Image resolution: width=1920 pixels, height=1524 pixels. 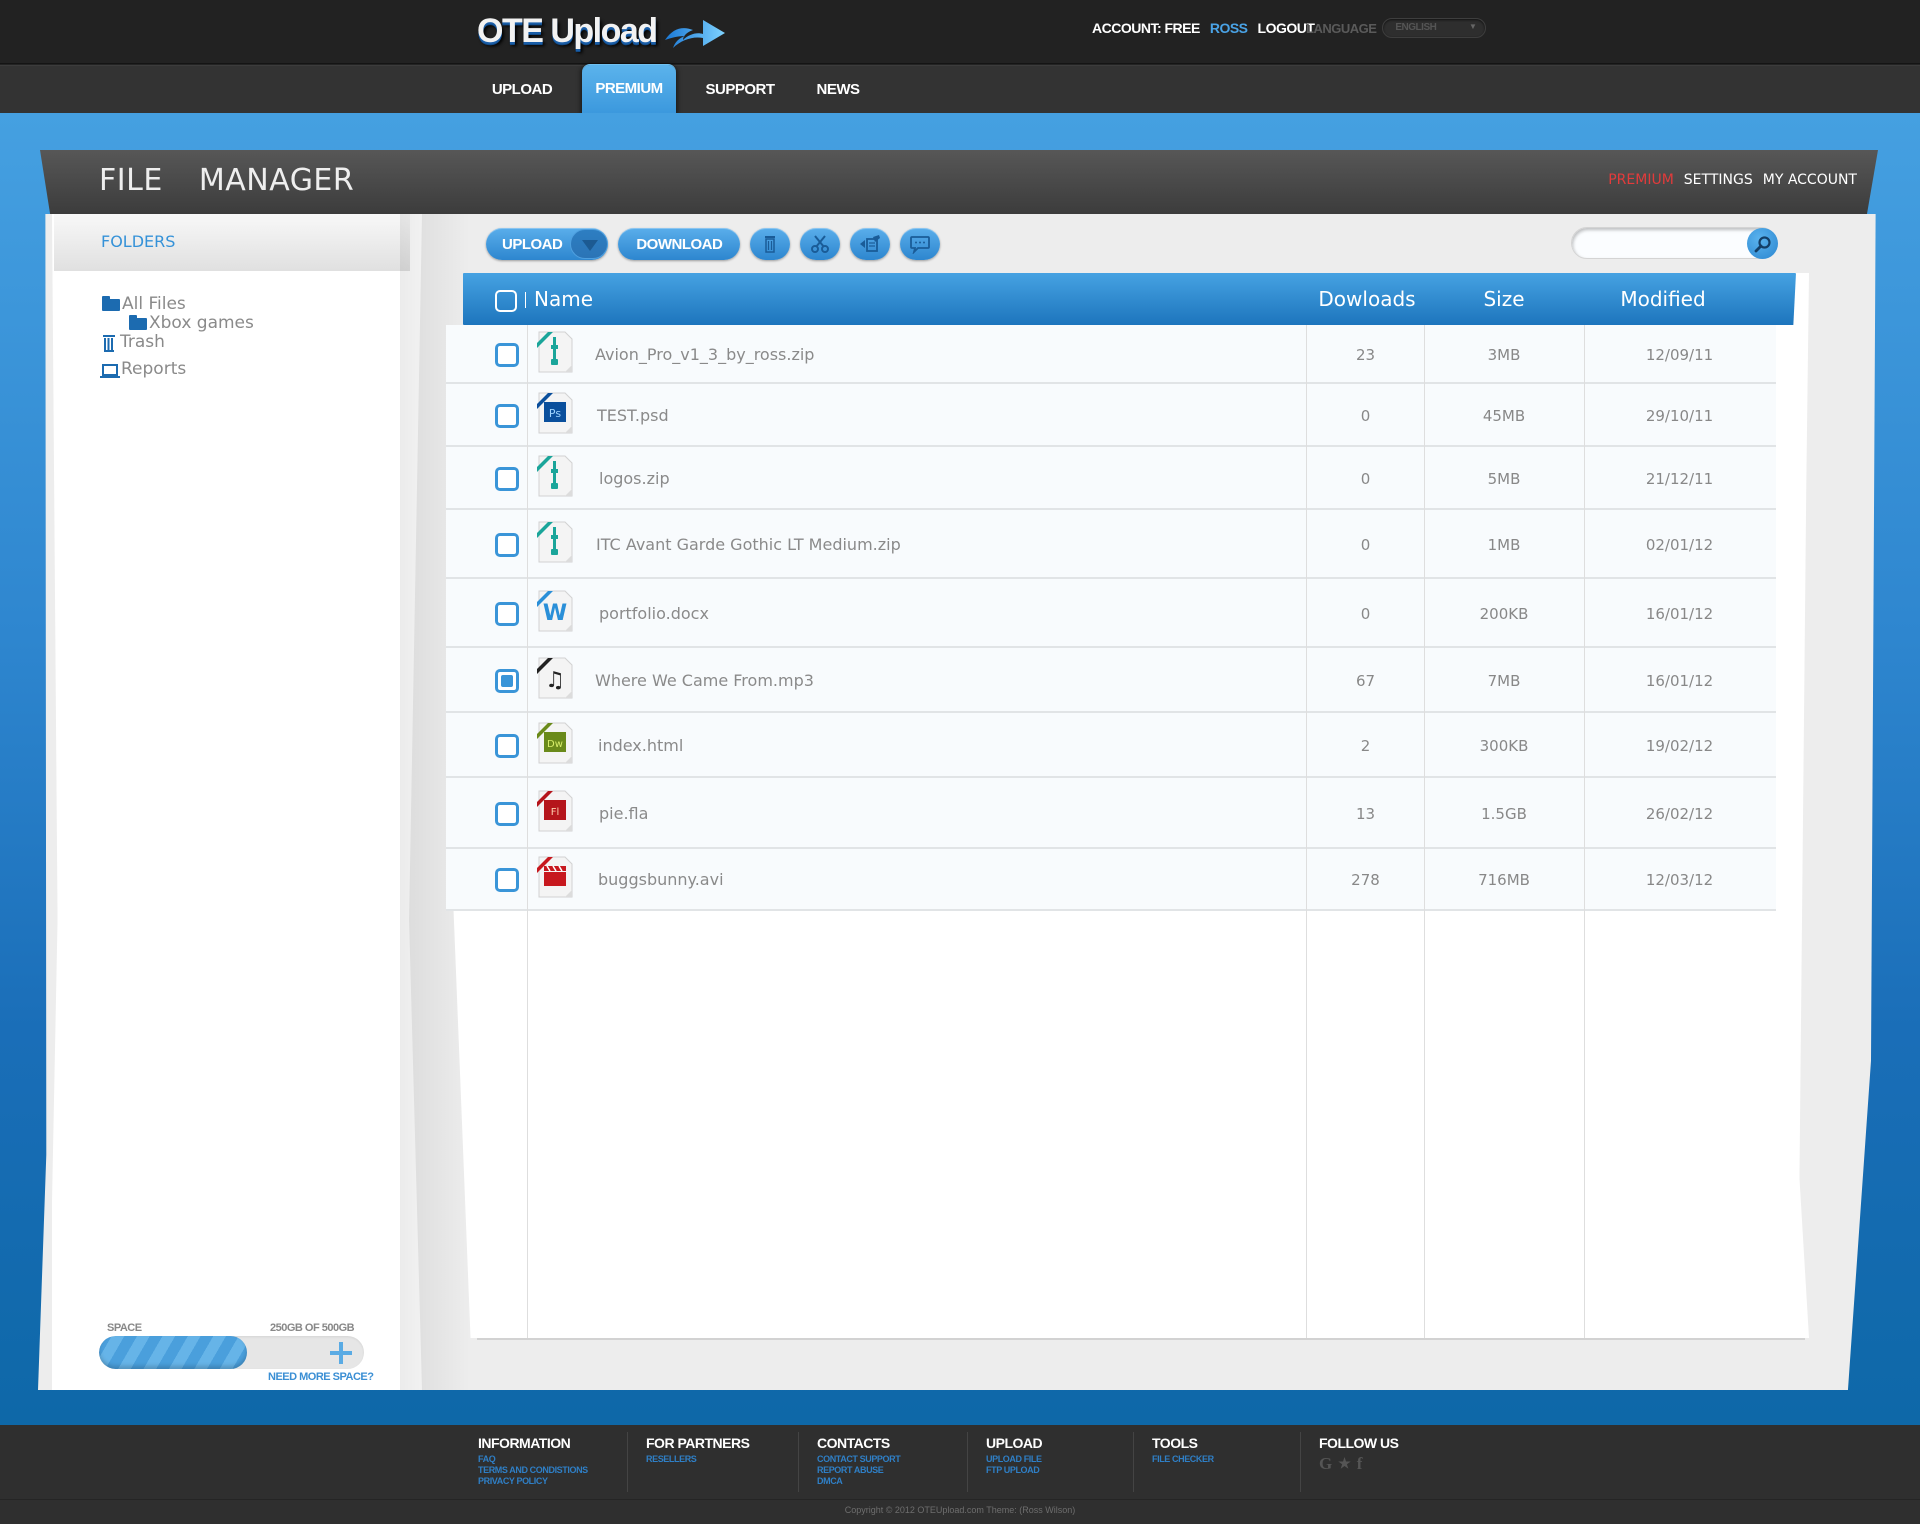 I want to click on premium-link: PREMIUM, so click(x=1641, y=180).